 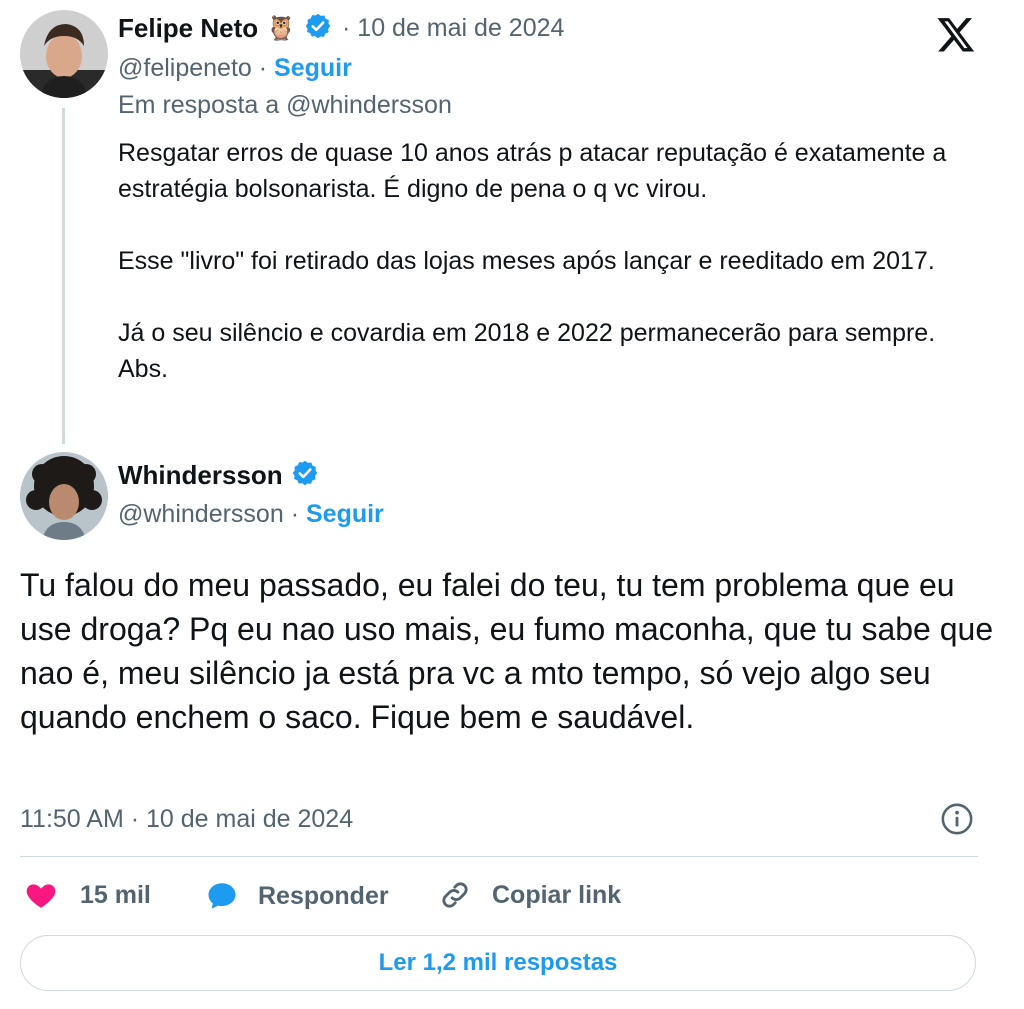 What do you see at coordinates (115, 894) in the screenshot?
I see `like-count: 15 mil` at bounding box center [115, 894].